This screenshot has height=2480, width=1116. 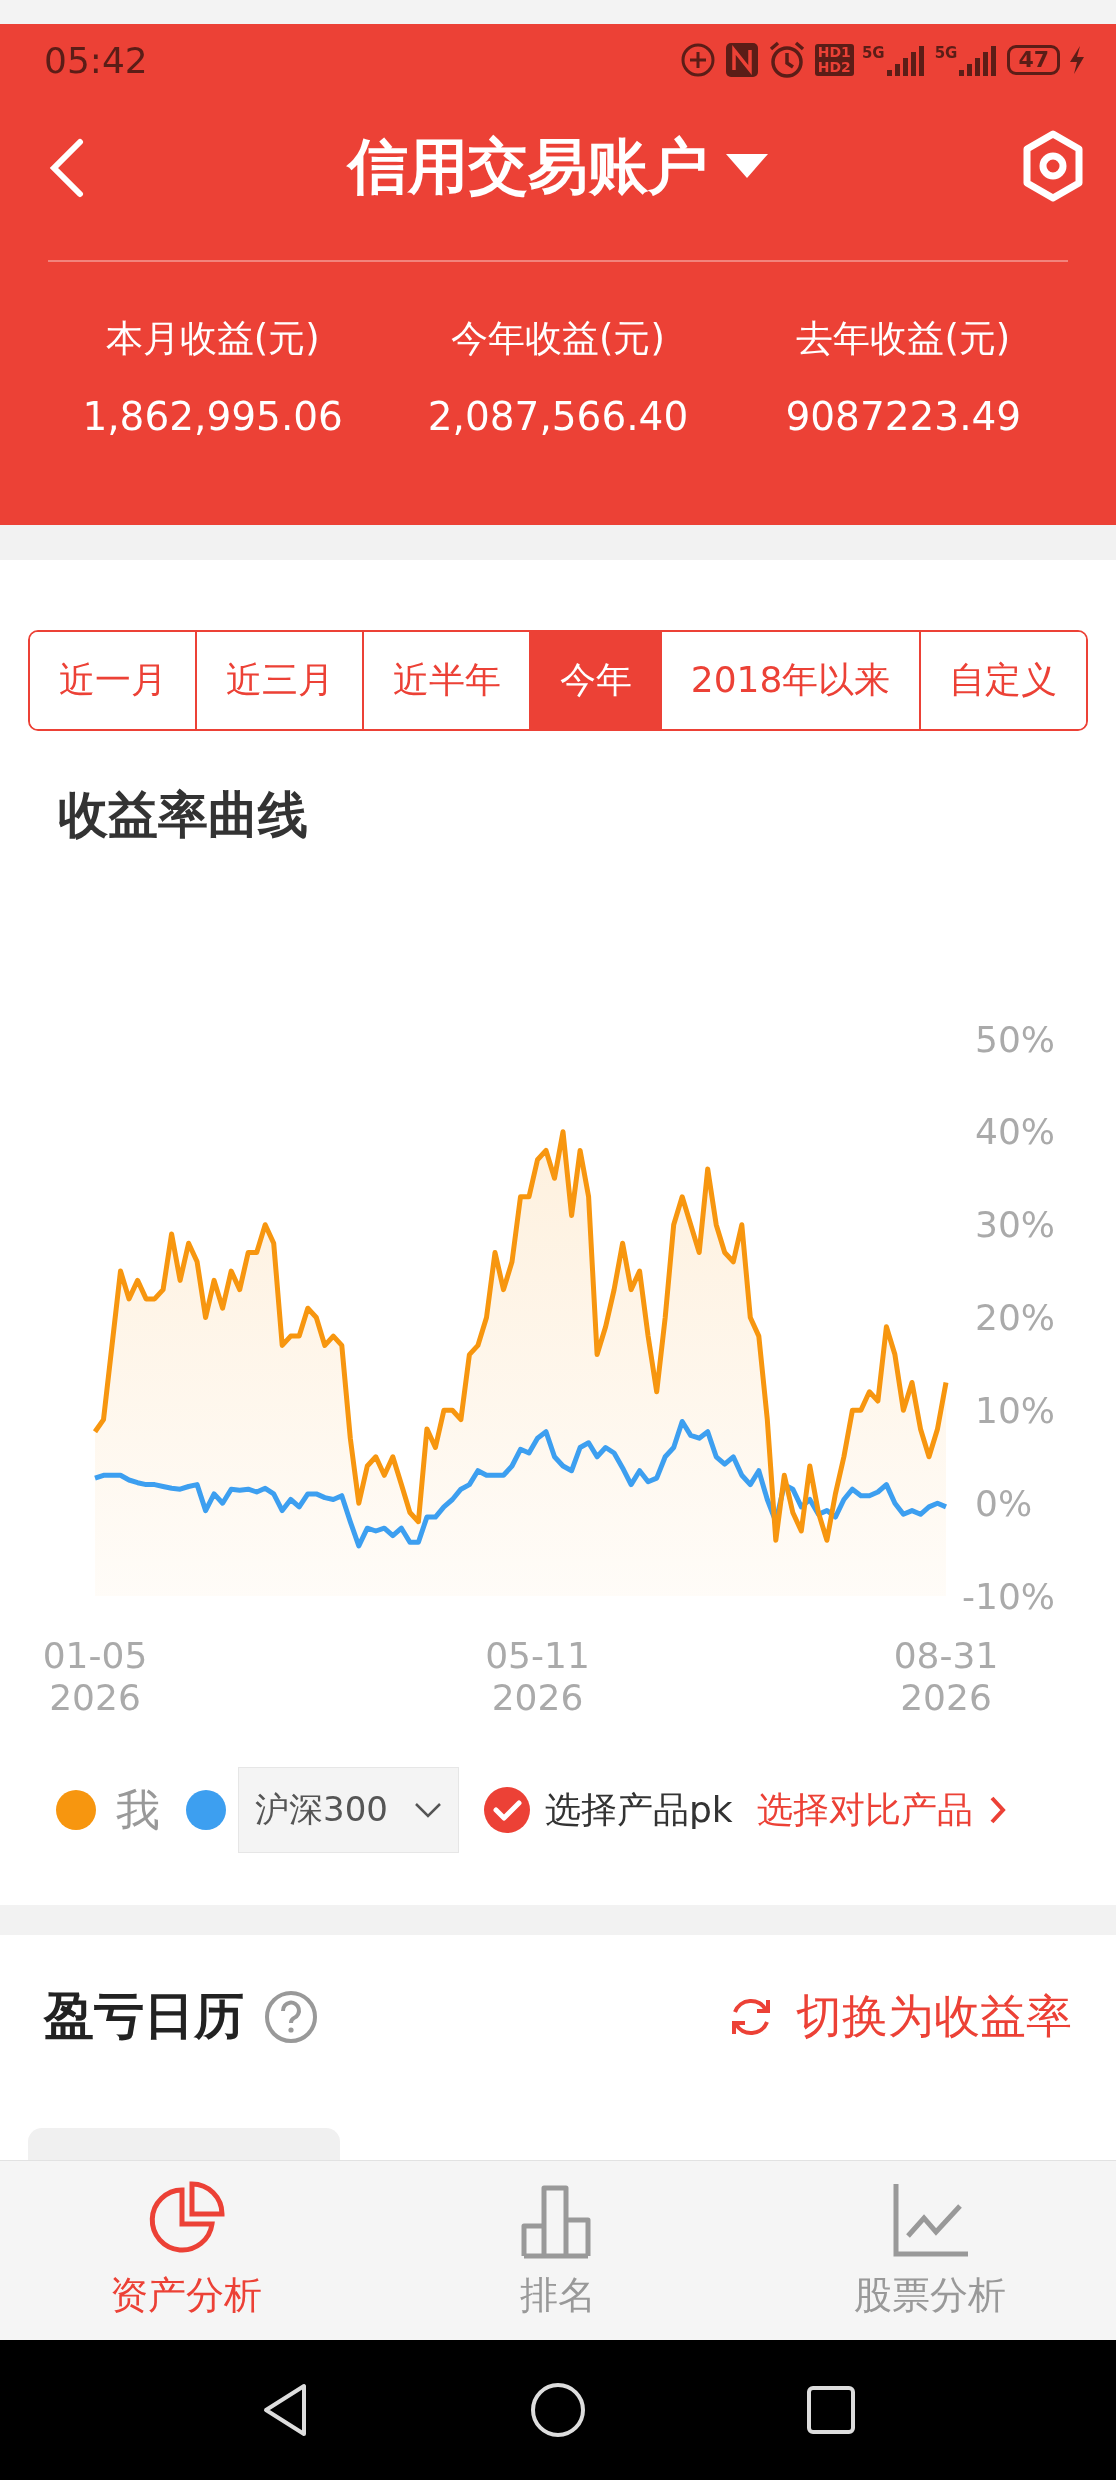 What do you see at coordinates (903, 416) in the screenshot?
I see `stat-value: 9087223.49` at bounding box center [903, 416].